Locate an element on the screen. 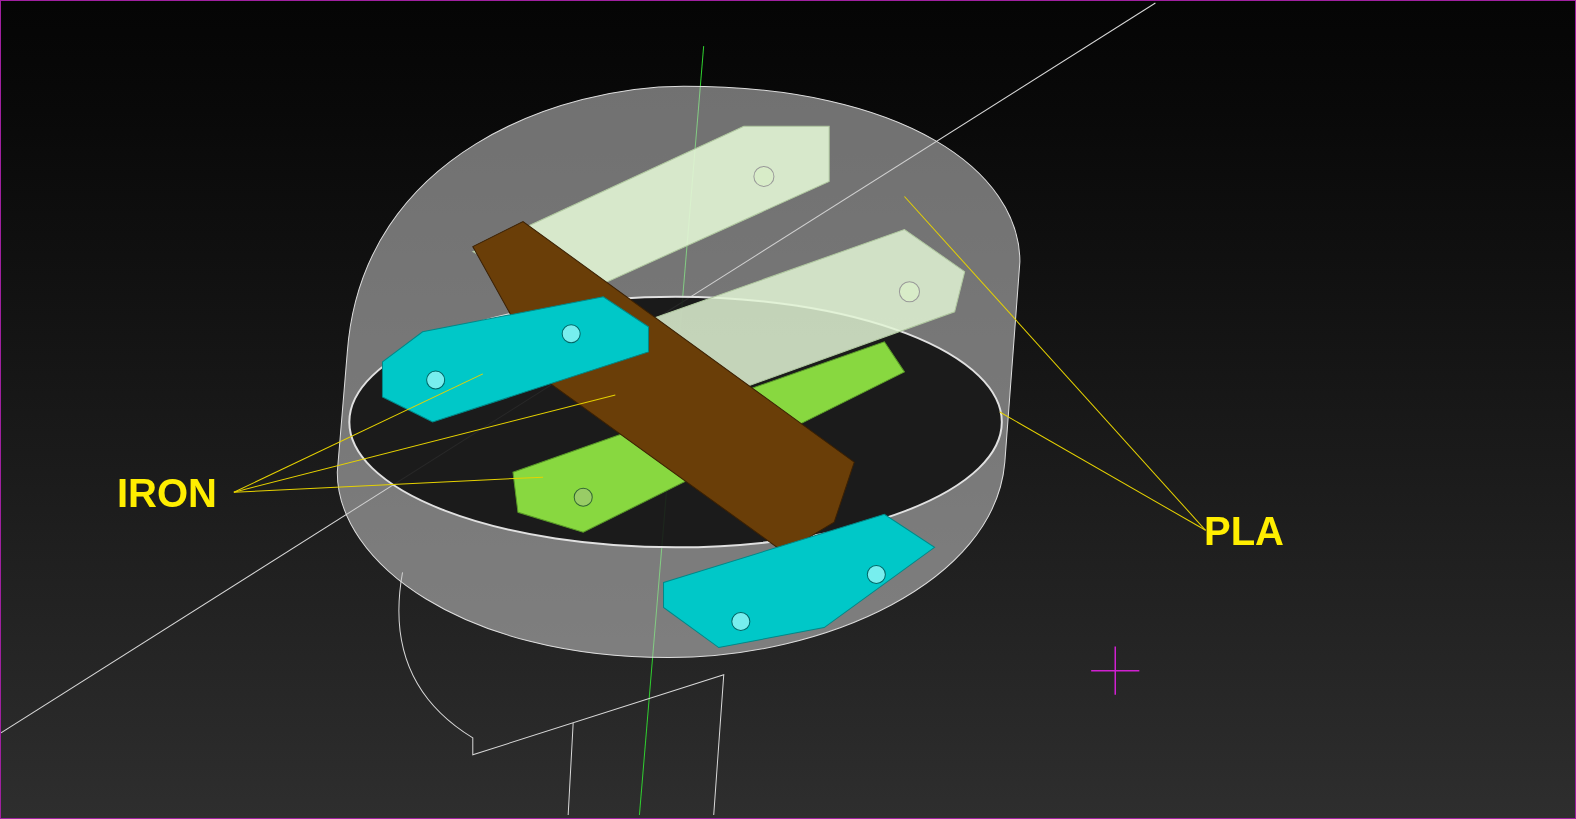 The height and width of the screenshot is (819, 1576). crosshair-icon is located at coordinates (1115, 670).